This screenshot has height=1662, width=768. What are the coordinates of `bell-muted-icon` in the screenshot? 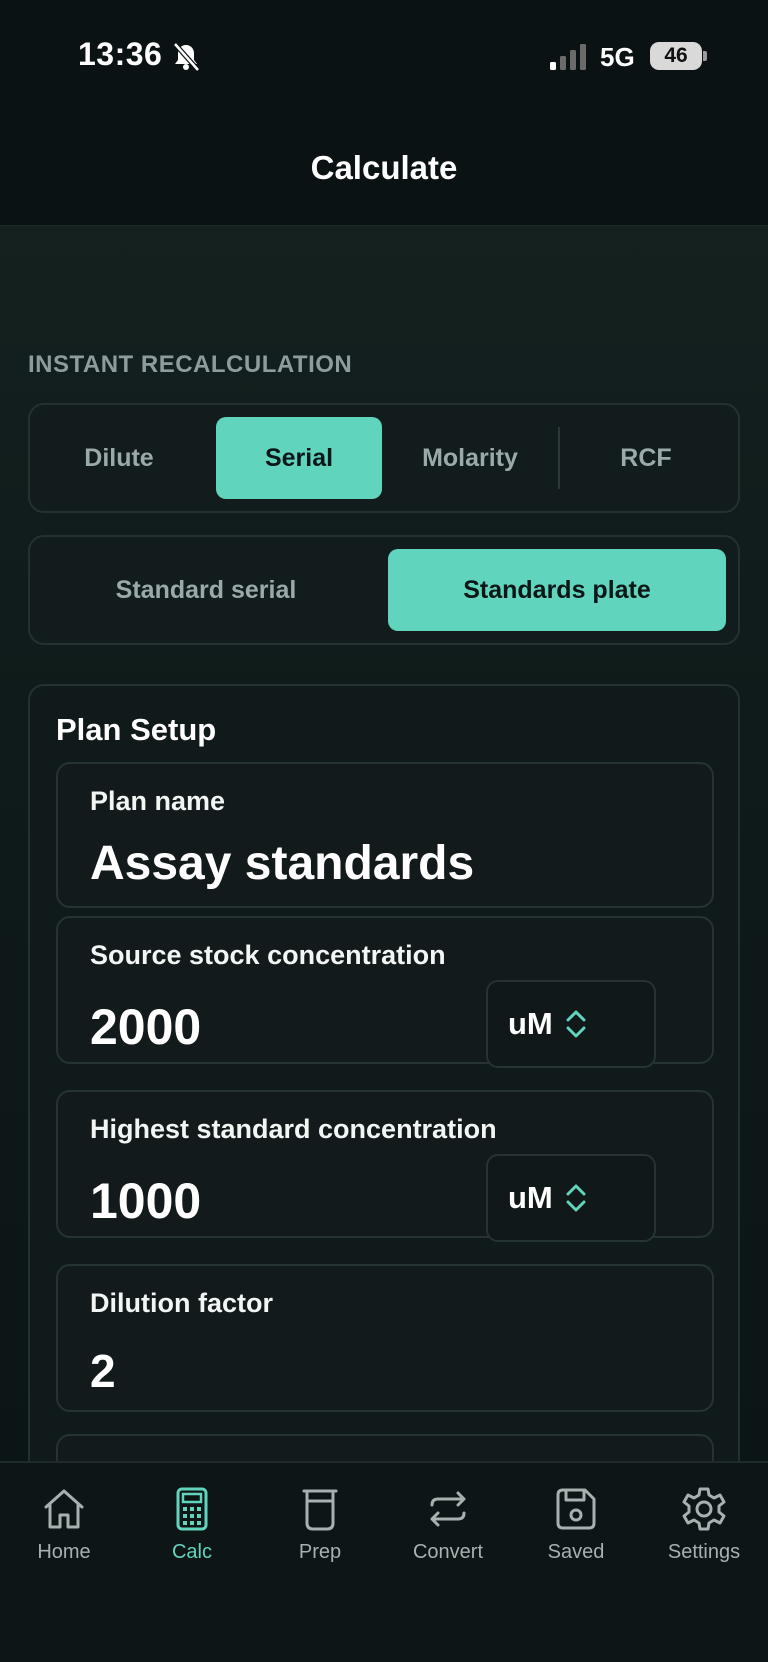 It's located at (186, 57).